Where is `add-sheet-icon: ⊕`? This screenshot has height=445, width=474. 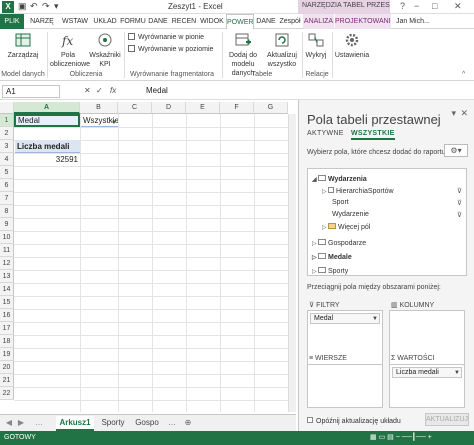 add-sheet-icon: ⊕ is located at coordinates (188, 423).